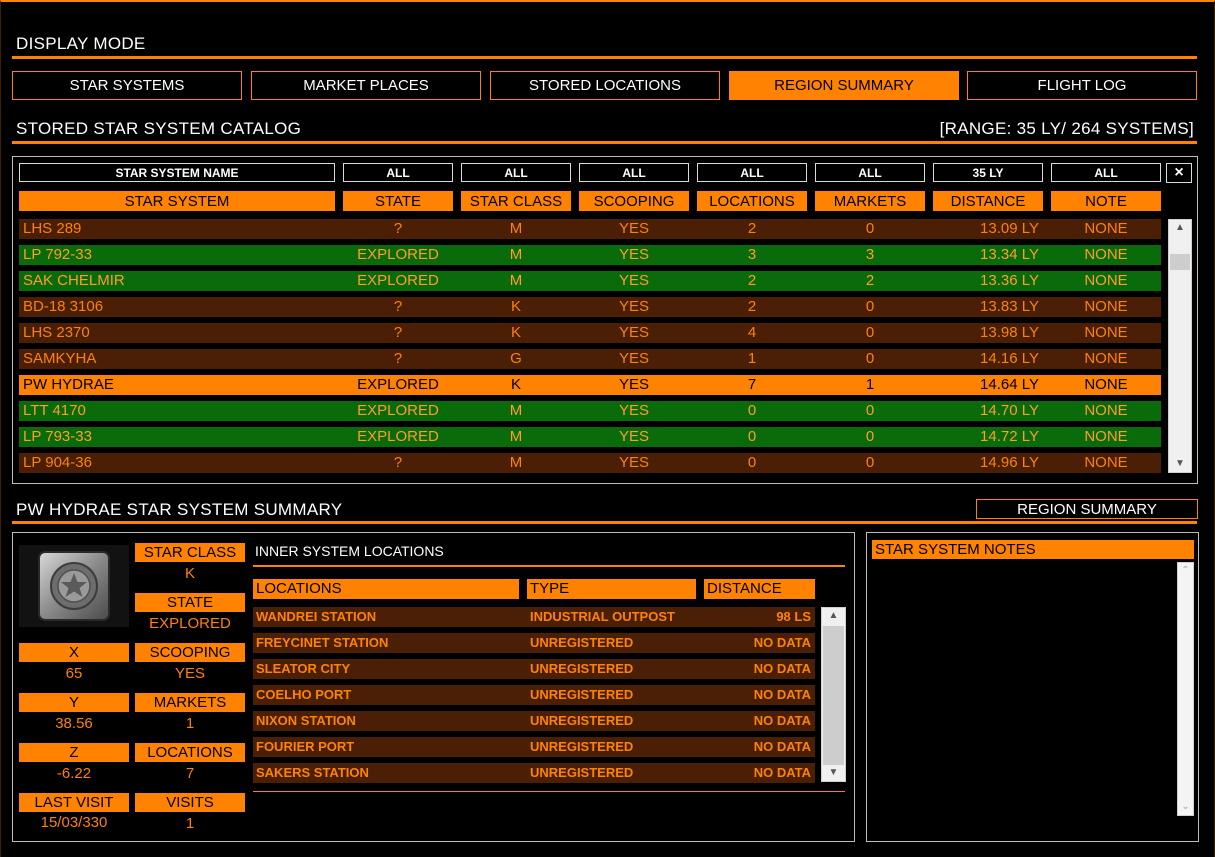 The width and height of the screenshot is (1215, 857). I want to click on list-item: COELHO PORT UNREGISTERED NO DATA, so click(534, 695).